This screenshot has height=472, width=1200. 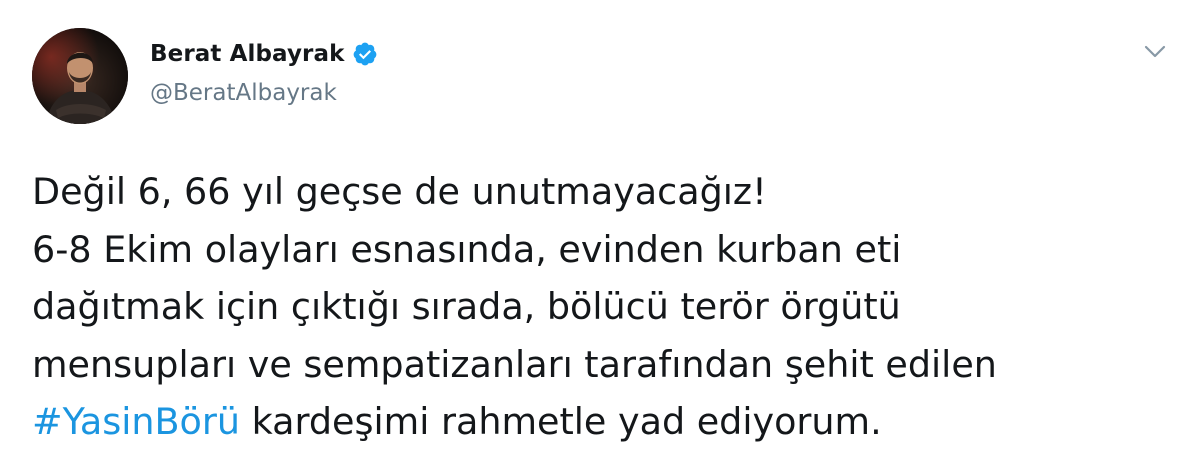 I want to click on verified-badge-icon, so click(x=365, y=54).